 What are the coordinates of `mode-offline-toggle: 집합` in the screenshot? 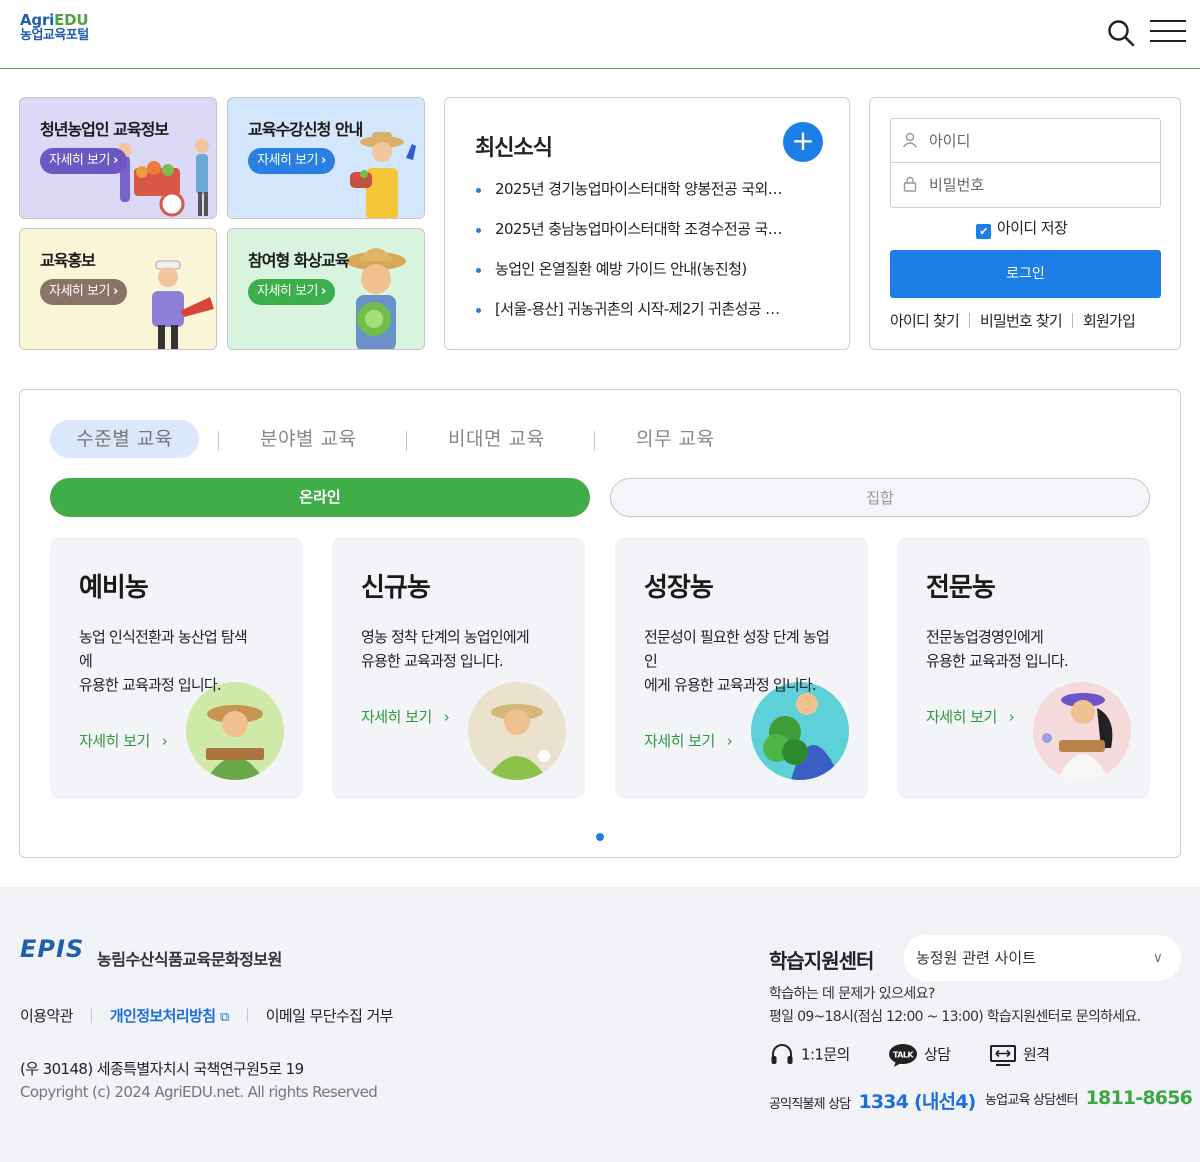 It's located at (880, 497).